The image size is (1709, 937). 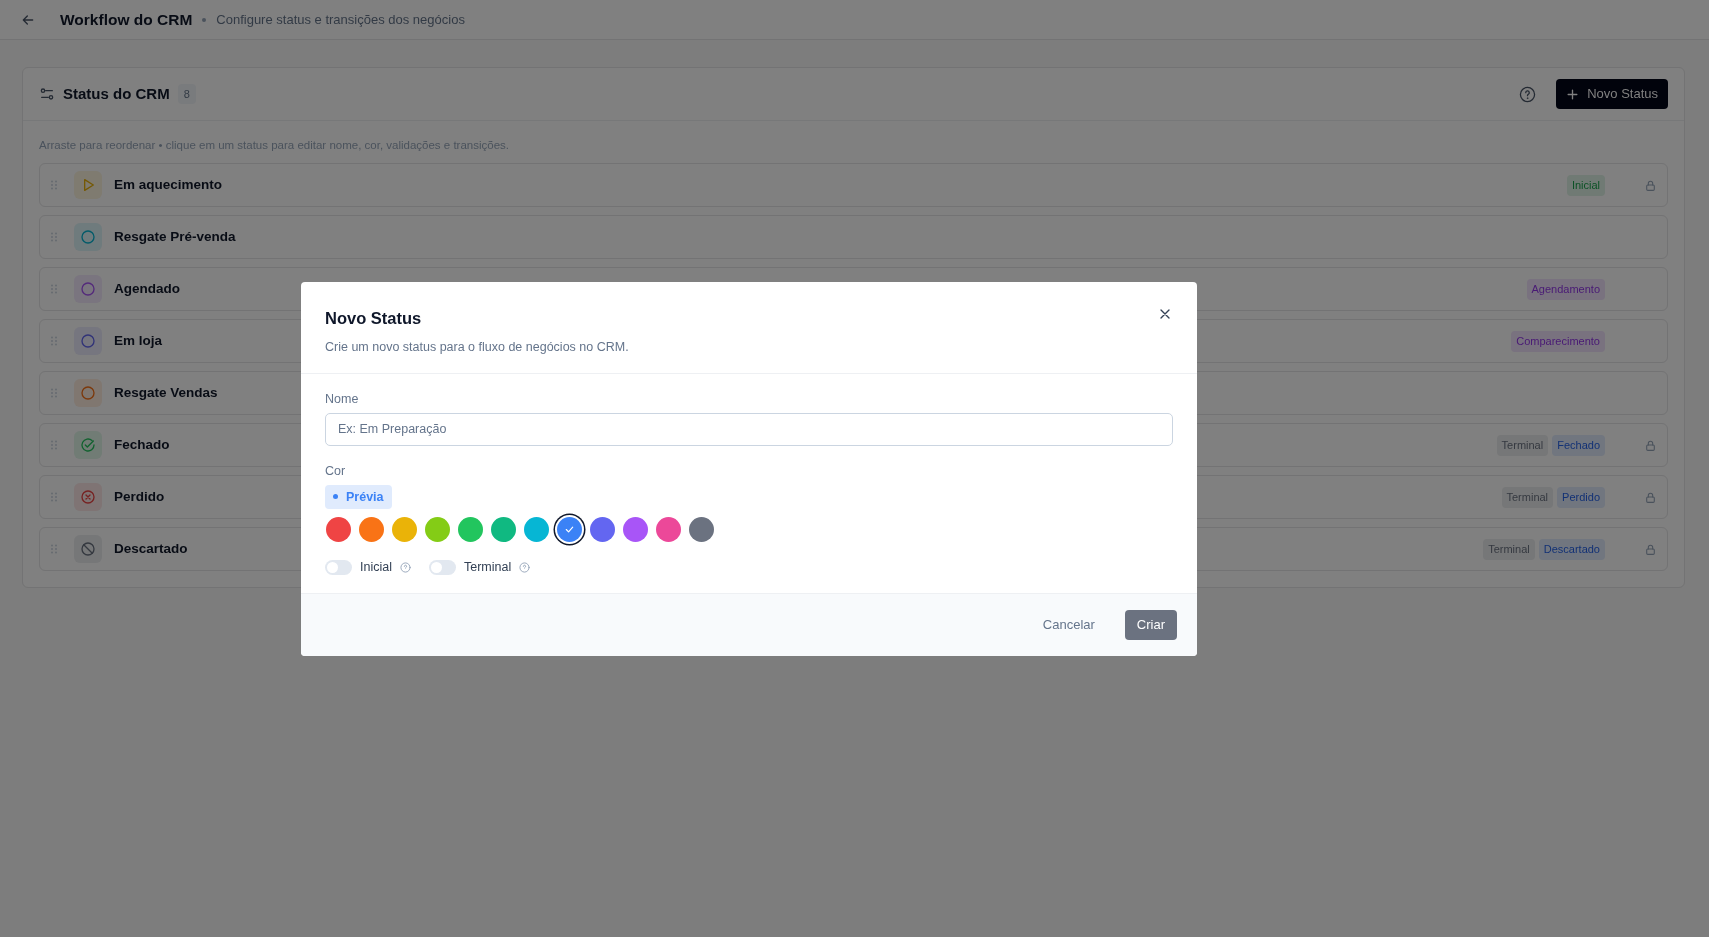 I want to click on status-name: Em loja, so click(x=138, y=341).